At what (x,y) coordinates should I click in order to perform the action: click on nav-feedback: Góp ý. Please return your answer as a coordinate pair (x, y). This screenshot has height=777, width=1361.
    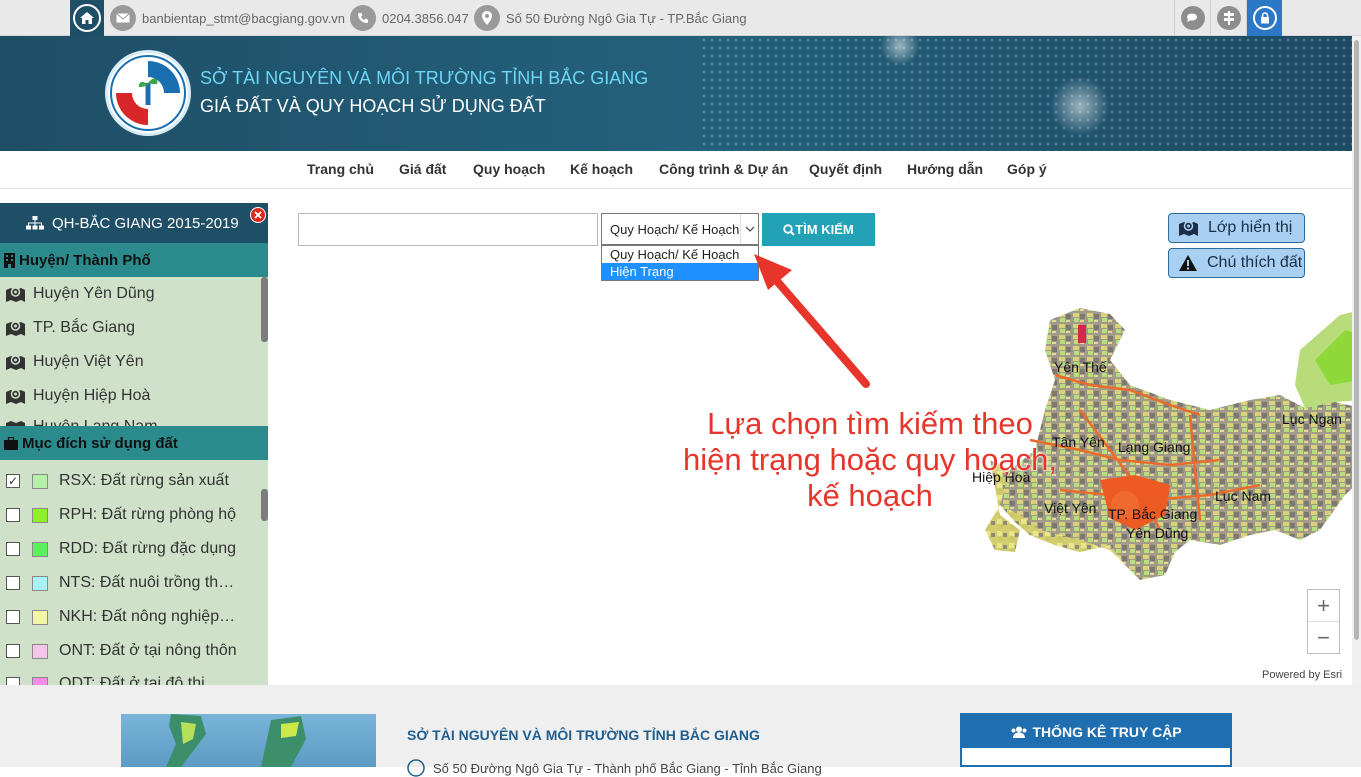
    Looking at the image, I should click on (1027, 169).